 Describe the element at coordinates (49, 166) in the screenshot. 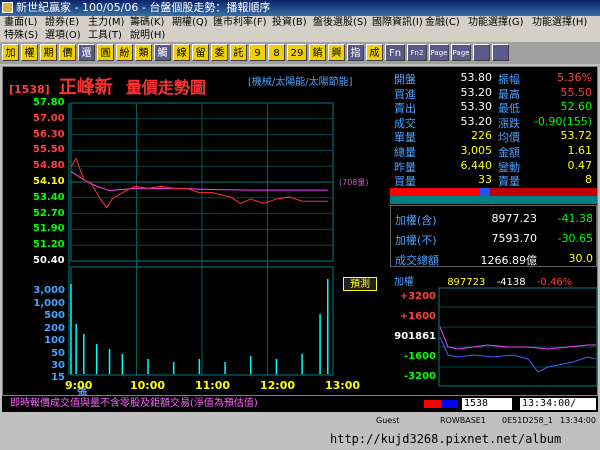

I see `price-tick: 54.80` at that location.